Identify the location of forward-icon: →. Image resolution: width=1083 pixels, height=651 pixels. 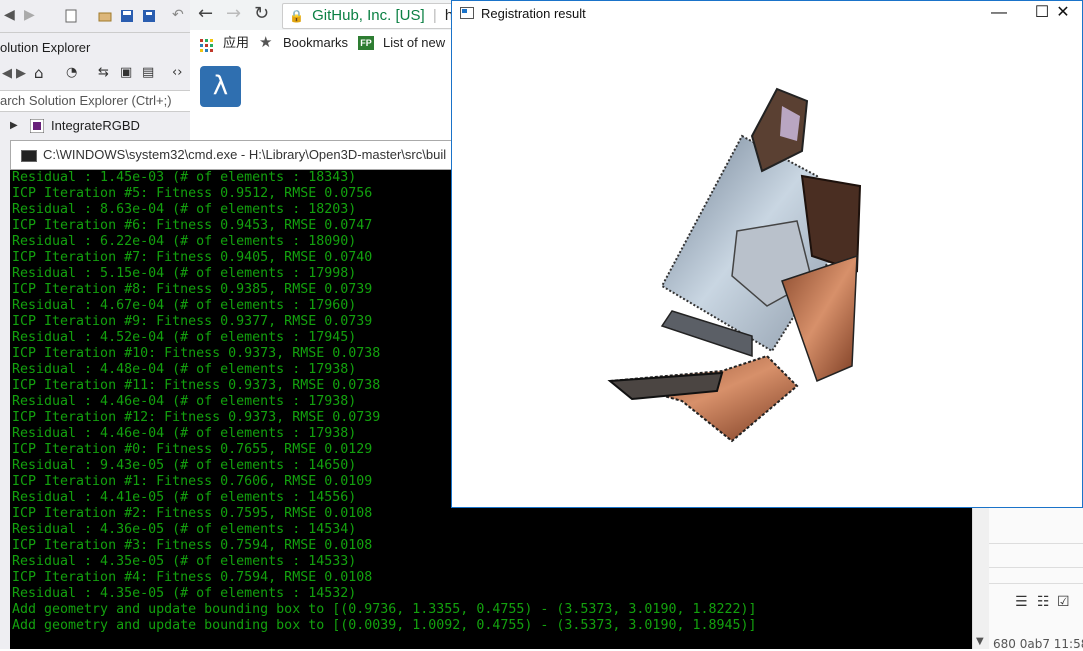
(233, 13).